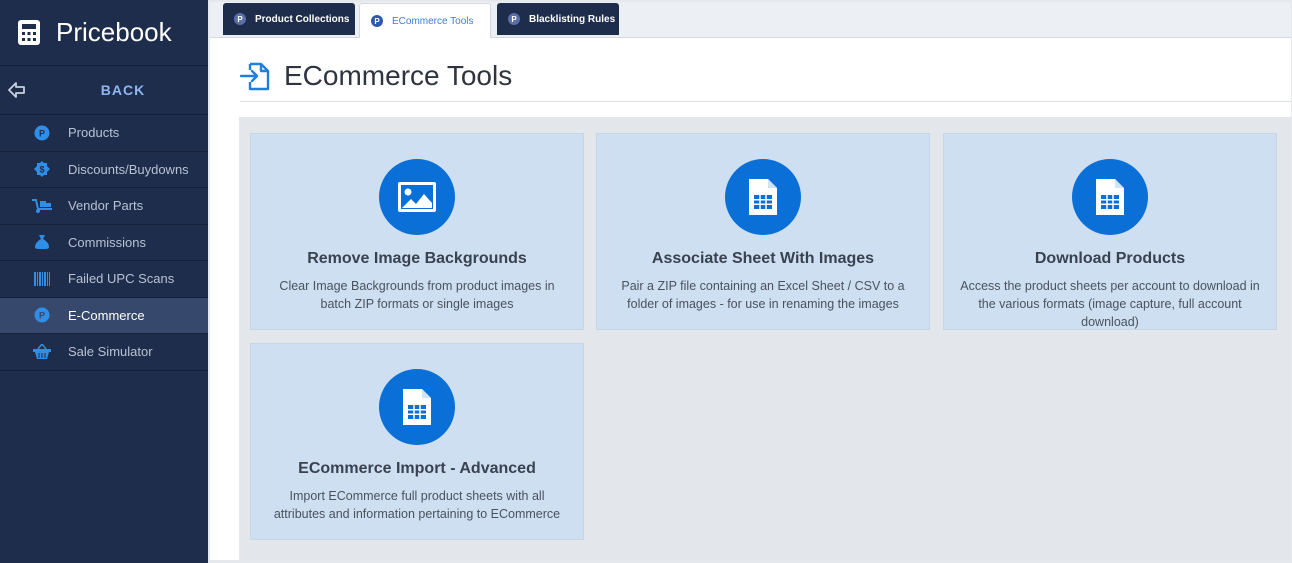  Describe the element at coordinates (433, 21) in the screenshot. I see `tab-label: ECommerce Tools` at that location.